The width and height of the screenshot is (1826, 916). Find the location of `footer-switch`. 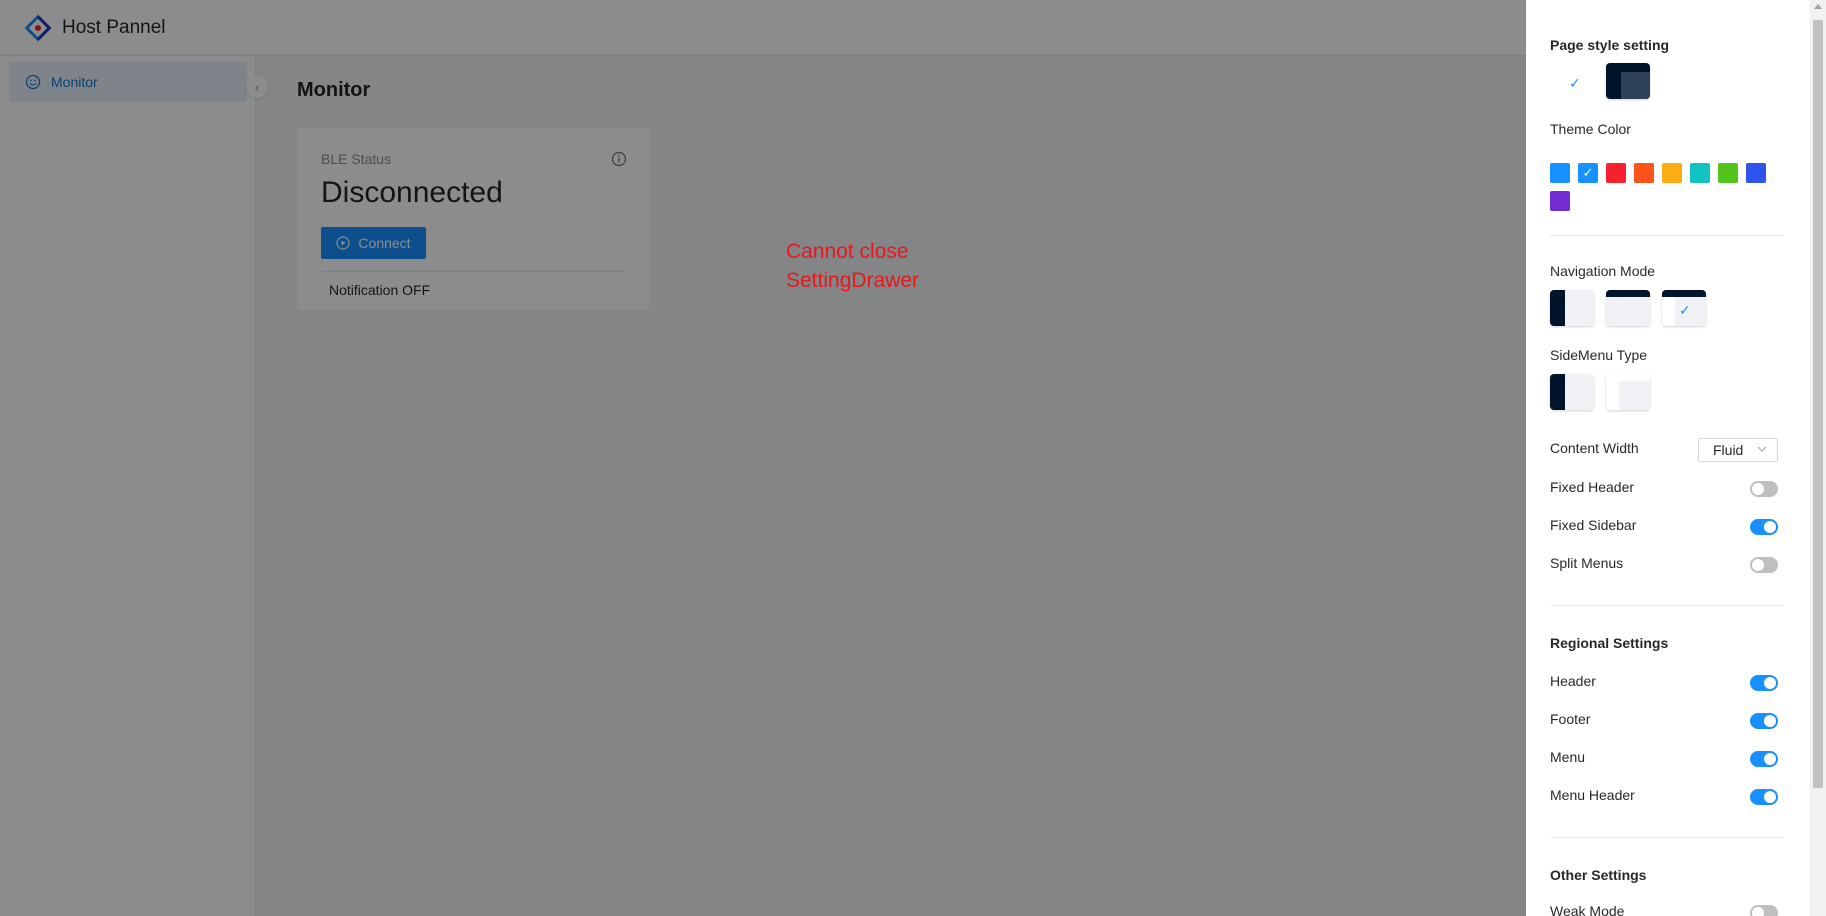

footer-switch is located at coordinates (1764, 721).